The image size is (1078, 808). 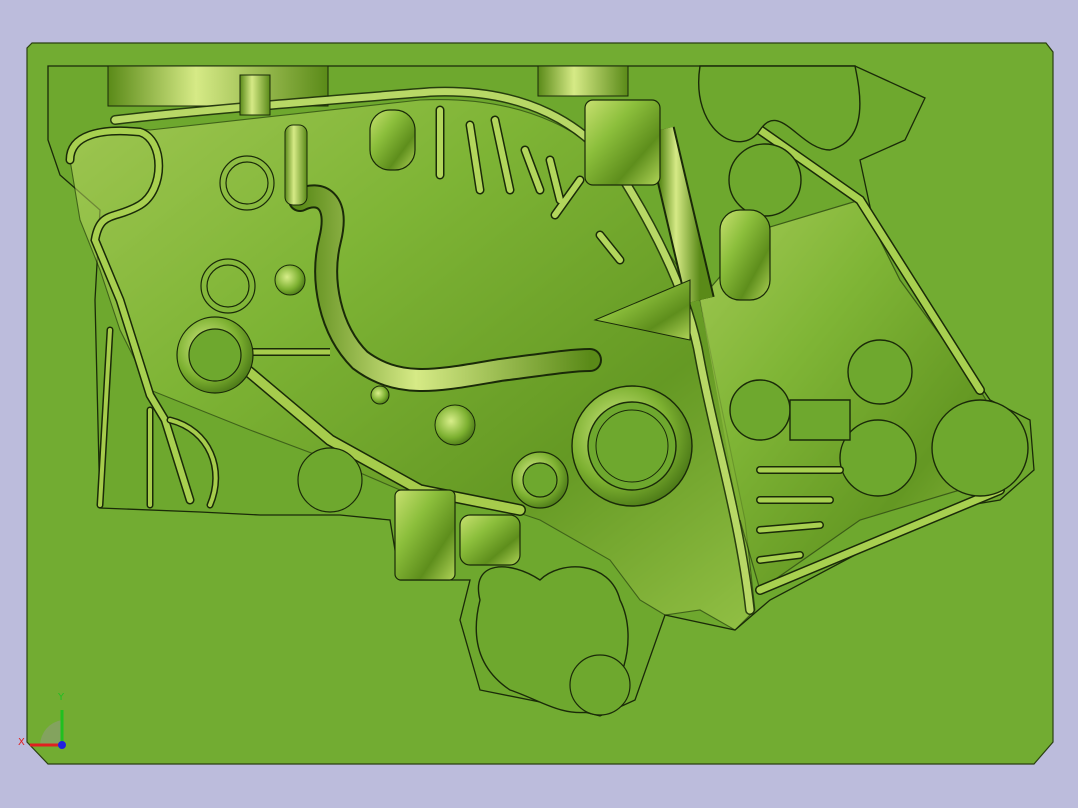 What do you see at coordinates (632, 446) in the screenshot?
I see `main-bore` at bounding box center [632, 446].